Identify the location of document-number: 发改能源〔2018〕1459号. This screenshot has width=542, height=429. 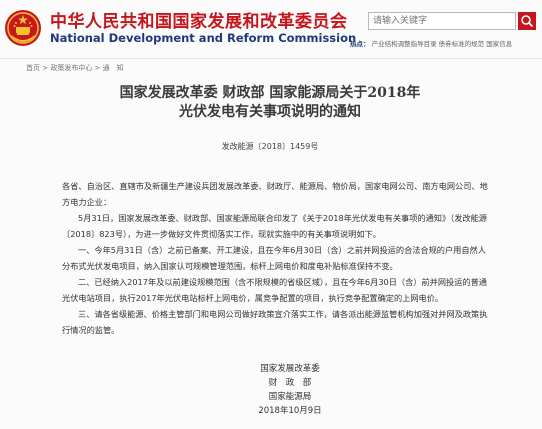
(270, 146).